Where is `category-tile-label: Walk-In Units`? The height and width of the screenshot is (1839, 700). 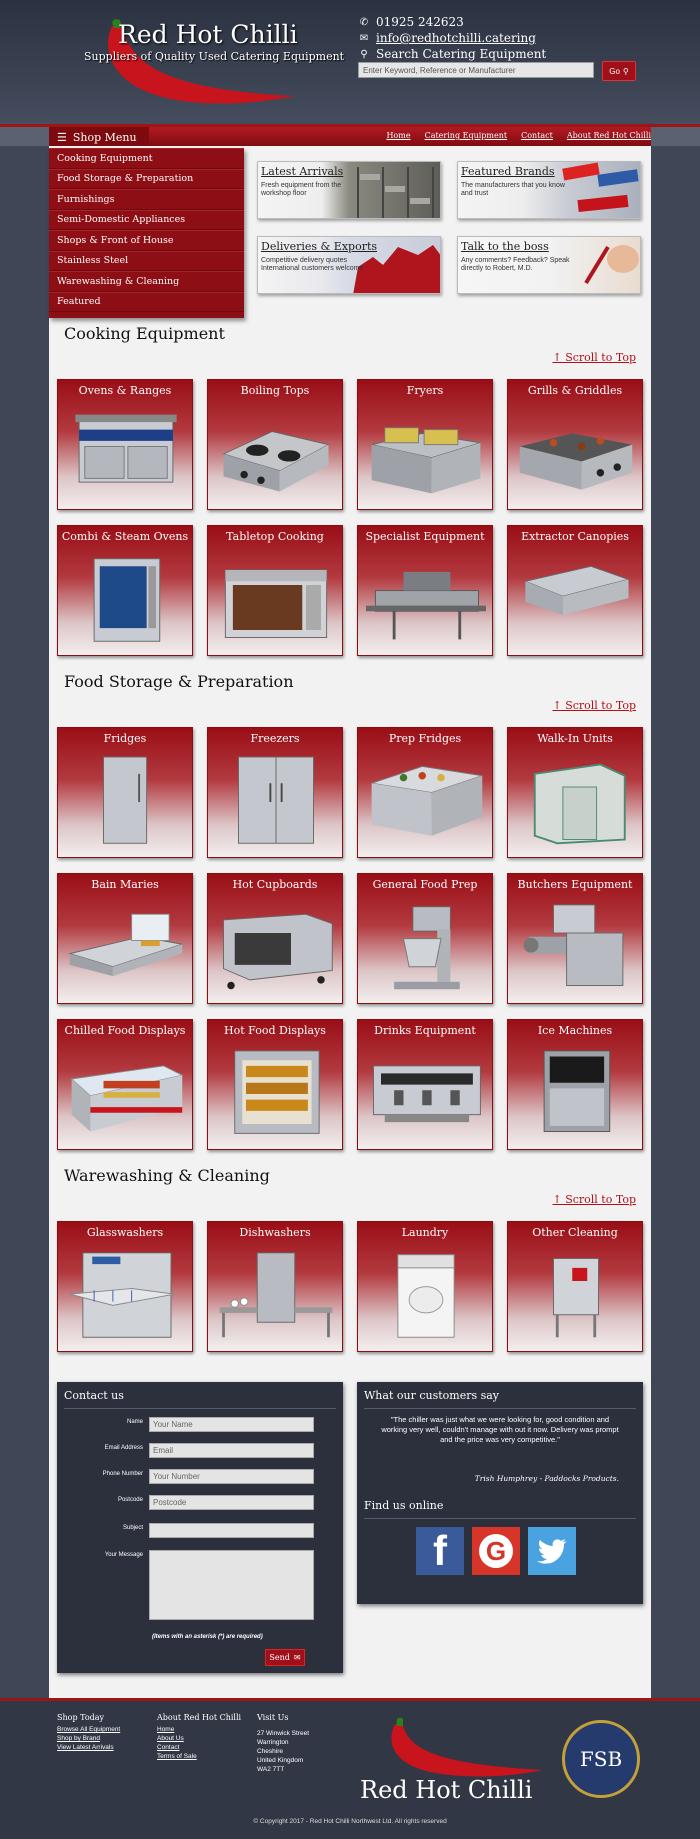
category-tile-label: Walk-In Units is located at coordinates (575, 738).